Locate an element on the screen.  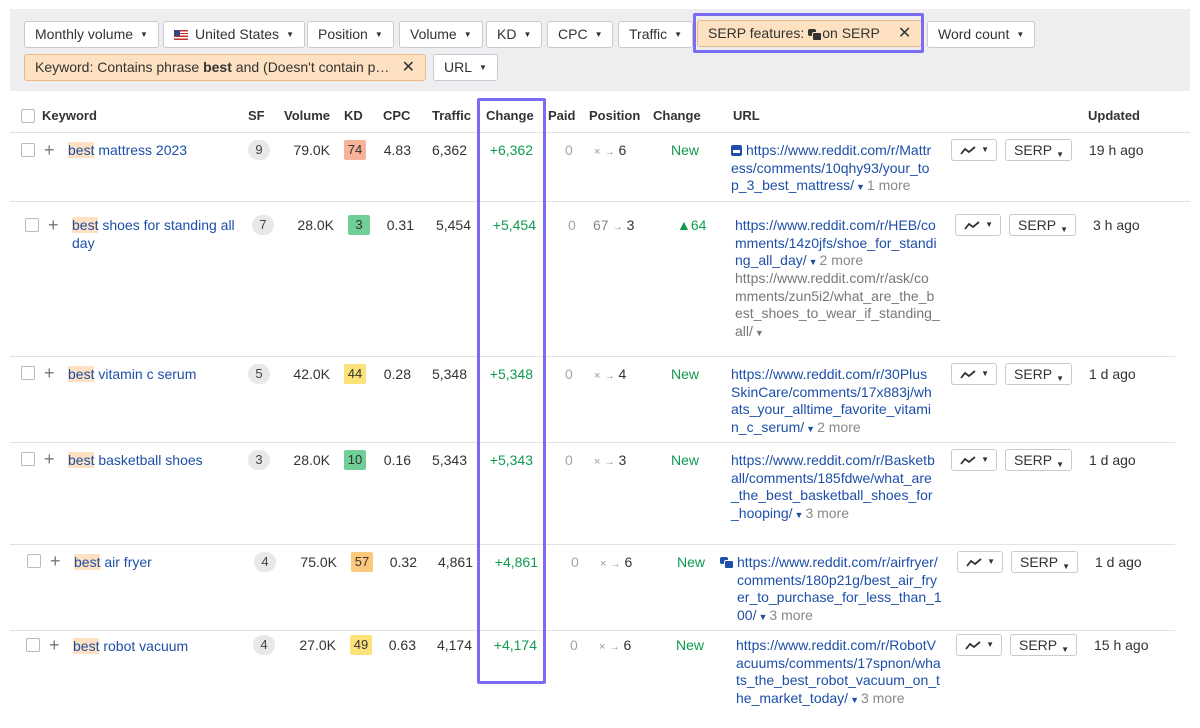
sf-count: 5 is located at coordinates (259, 374).